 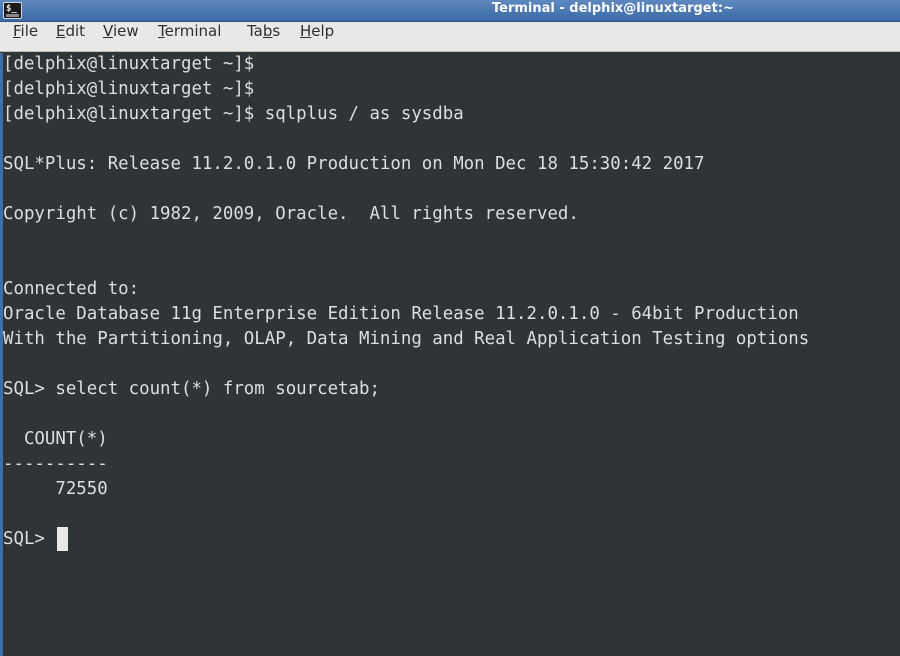 What do you see at coordinates (450, 11) in the screenshot?
I see `title-bar: $_ Terminal - delphix@linuxtarget:~` at bounding box center [450, 11].